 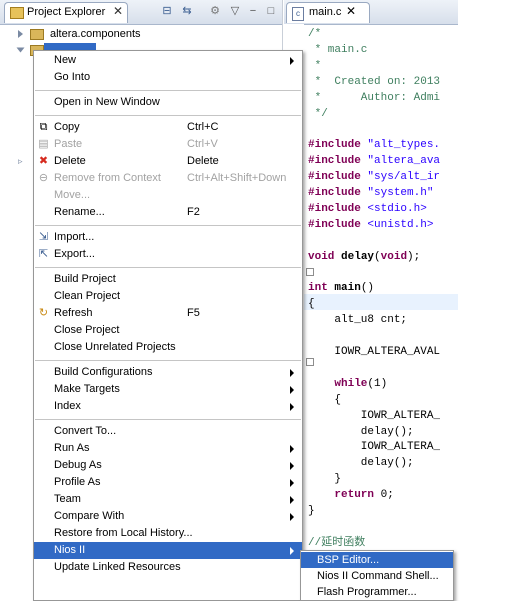 I want to click on menu-item-paste: ▤ Paste Ctrl+V, so click(x=168, y=144).